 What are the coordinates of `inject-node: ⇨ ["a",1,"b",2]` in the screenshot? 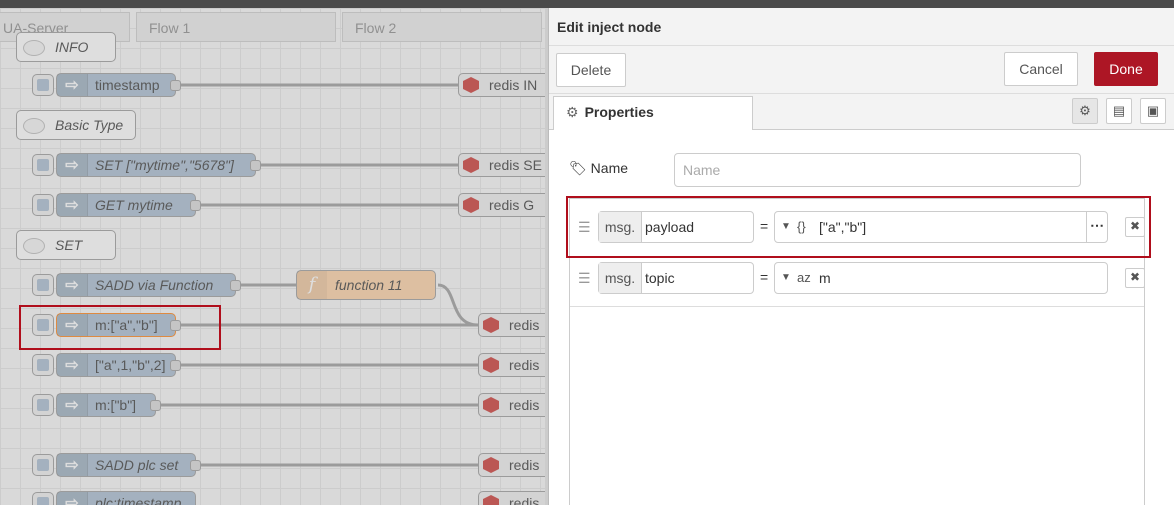 It's located at (118, 365).